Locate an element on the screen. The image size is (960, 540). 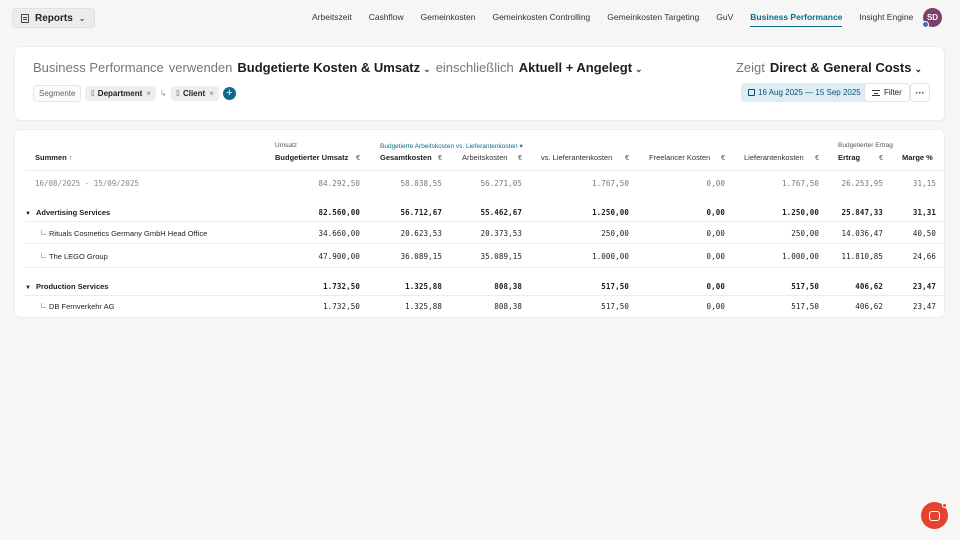
cell-arbeitskosten: 808,38 is located at coordinates (508, 306).